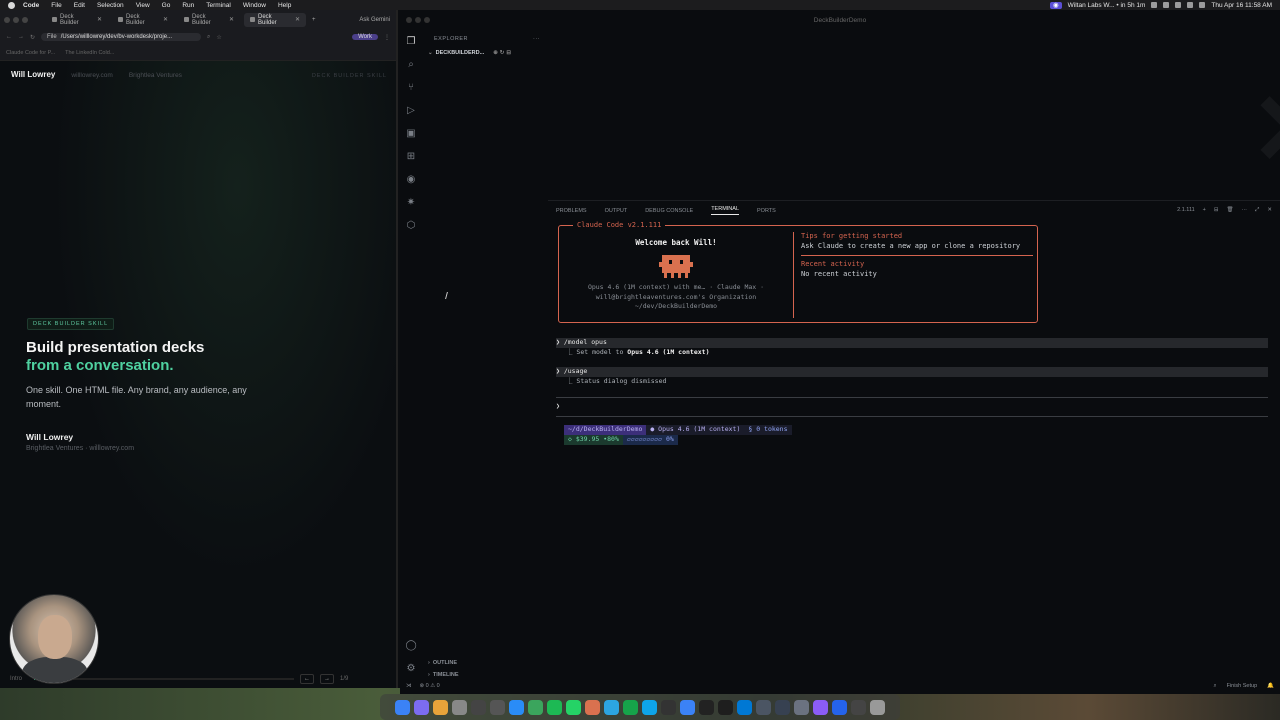 Image resolution: width=1280 pixels, height=720 pixels. Describe the element at coordinates (275, 19) in the screenshot. I see `browser-tab-active: Deck Builder ✕` at that location.